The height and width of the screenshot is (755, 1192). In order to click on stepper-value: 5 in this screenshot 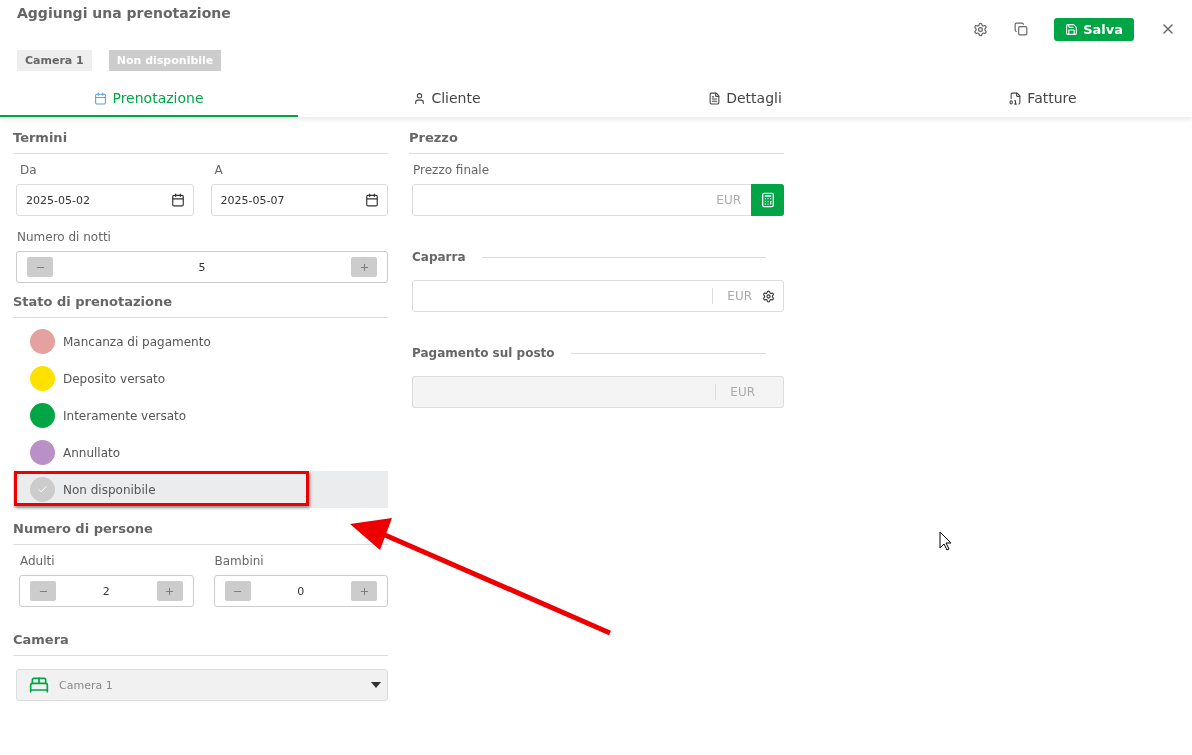, I will do `click(202, 267)`.